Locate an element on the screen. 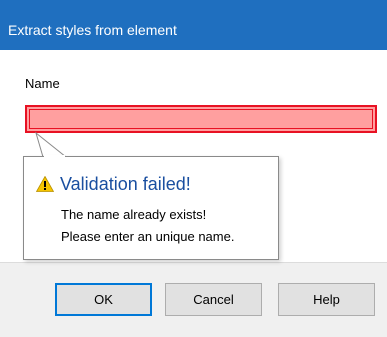 This screenshot has width=387, height=337. help-button: Help is located at coordinates (326, 299).